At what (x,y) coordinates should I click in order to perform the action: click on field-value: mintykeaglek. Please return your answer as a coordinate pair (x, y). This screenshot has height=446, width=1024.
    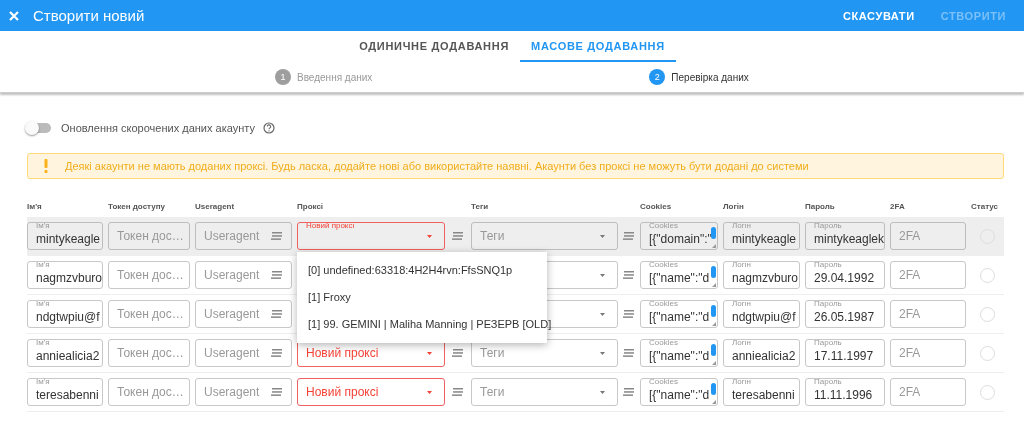
    Looking at the image, I should click on (849, 238).